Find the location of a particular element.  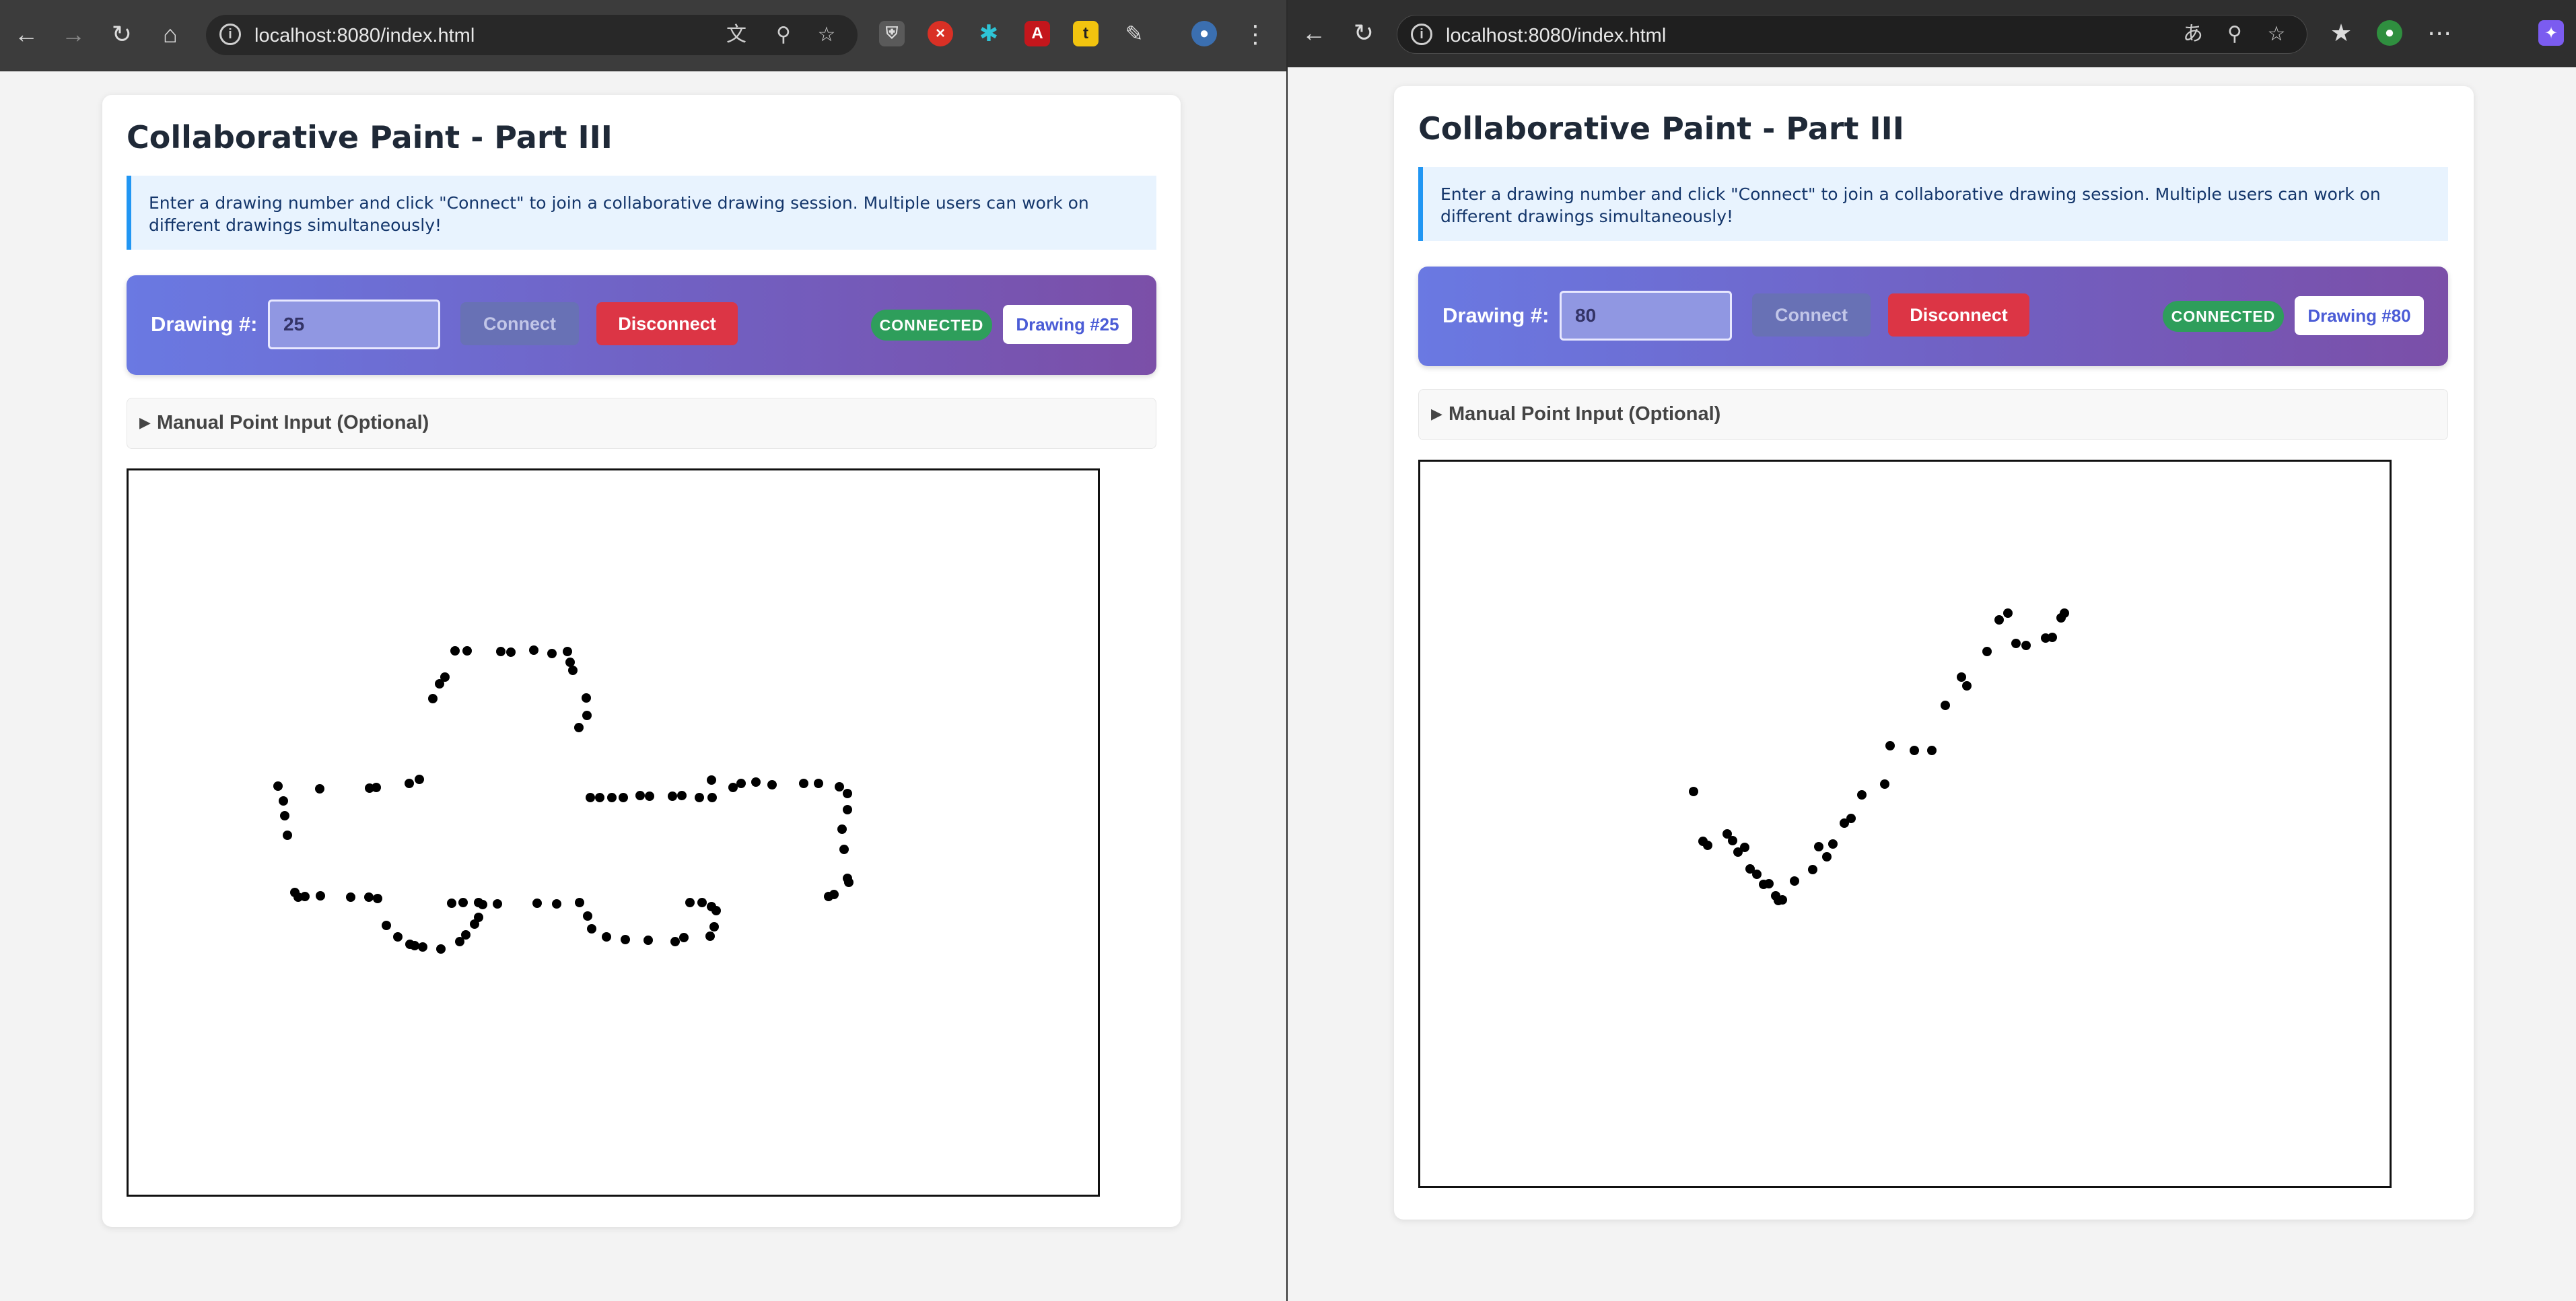

address-bar: i localhost:8080/index.html 文 ⚲ ☆ is located at coordinates (532, 35).